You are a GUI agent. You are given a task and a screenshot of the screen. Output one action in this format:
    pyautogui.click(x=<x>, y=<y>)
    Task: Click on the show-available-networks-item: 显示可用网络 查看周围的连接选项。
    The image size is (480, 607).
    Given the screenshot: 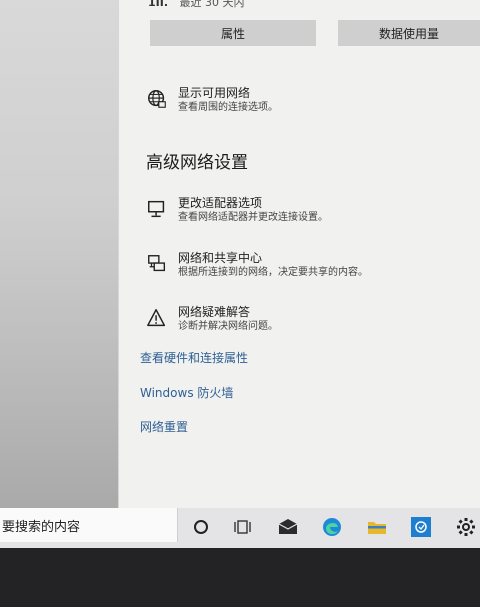 What is the action you would take?
    pyautogui.click(x=212, y=100)
    